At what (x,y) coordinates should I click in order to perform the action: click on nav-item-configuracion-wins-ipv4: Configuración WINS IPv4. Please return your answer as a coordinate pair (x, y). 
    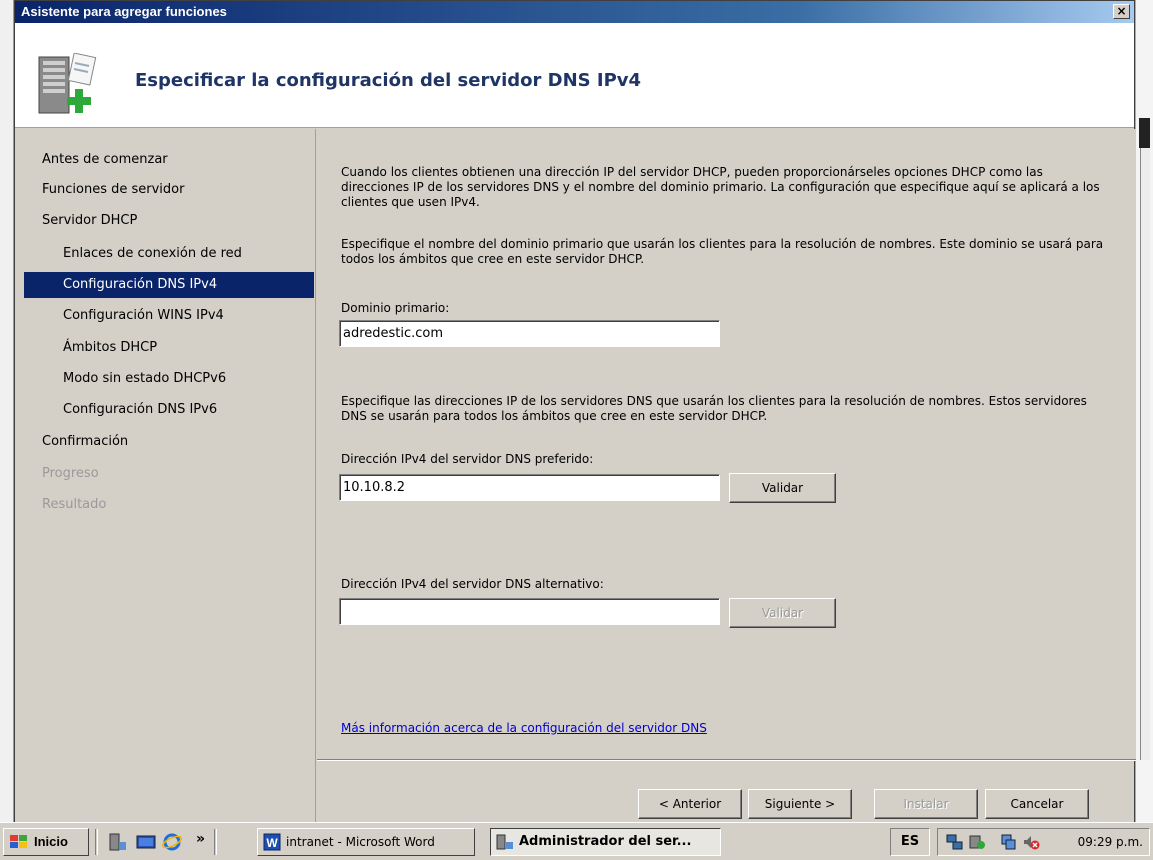
    Looking at the image, I should click on (169, 316).